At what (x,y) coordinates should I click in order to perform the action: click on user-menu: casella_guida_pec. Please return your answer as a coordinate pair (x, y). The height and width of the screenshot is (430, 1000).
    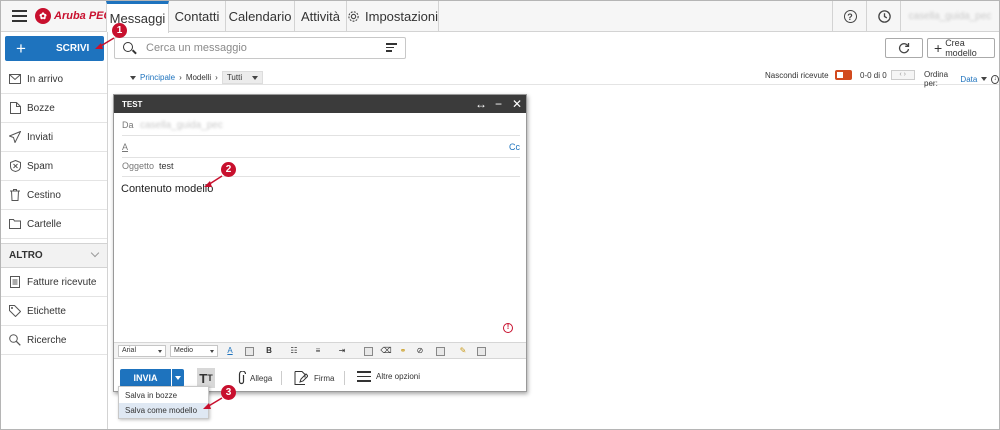
    Looking at the image, I should click on (949, 16).